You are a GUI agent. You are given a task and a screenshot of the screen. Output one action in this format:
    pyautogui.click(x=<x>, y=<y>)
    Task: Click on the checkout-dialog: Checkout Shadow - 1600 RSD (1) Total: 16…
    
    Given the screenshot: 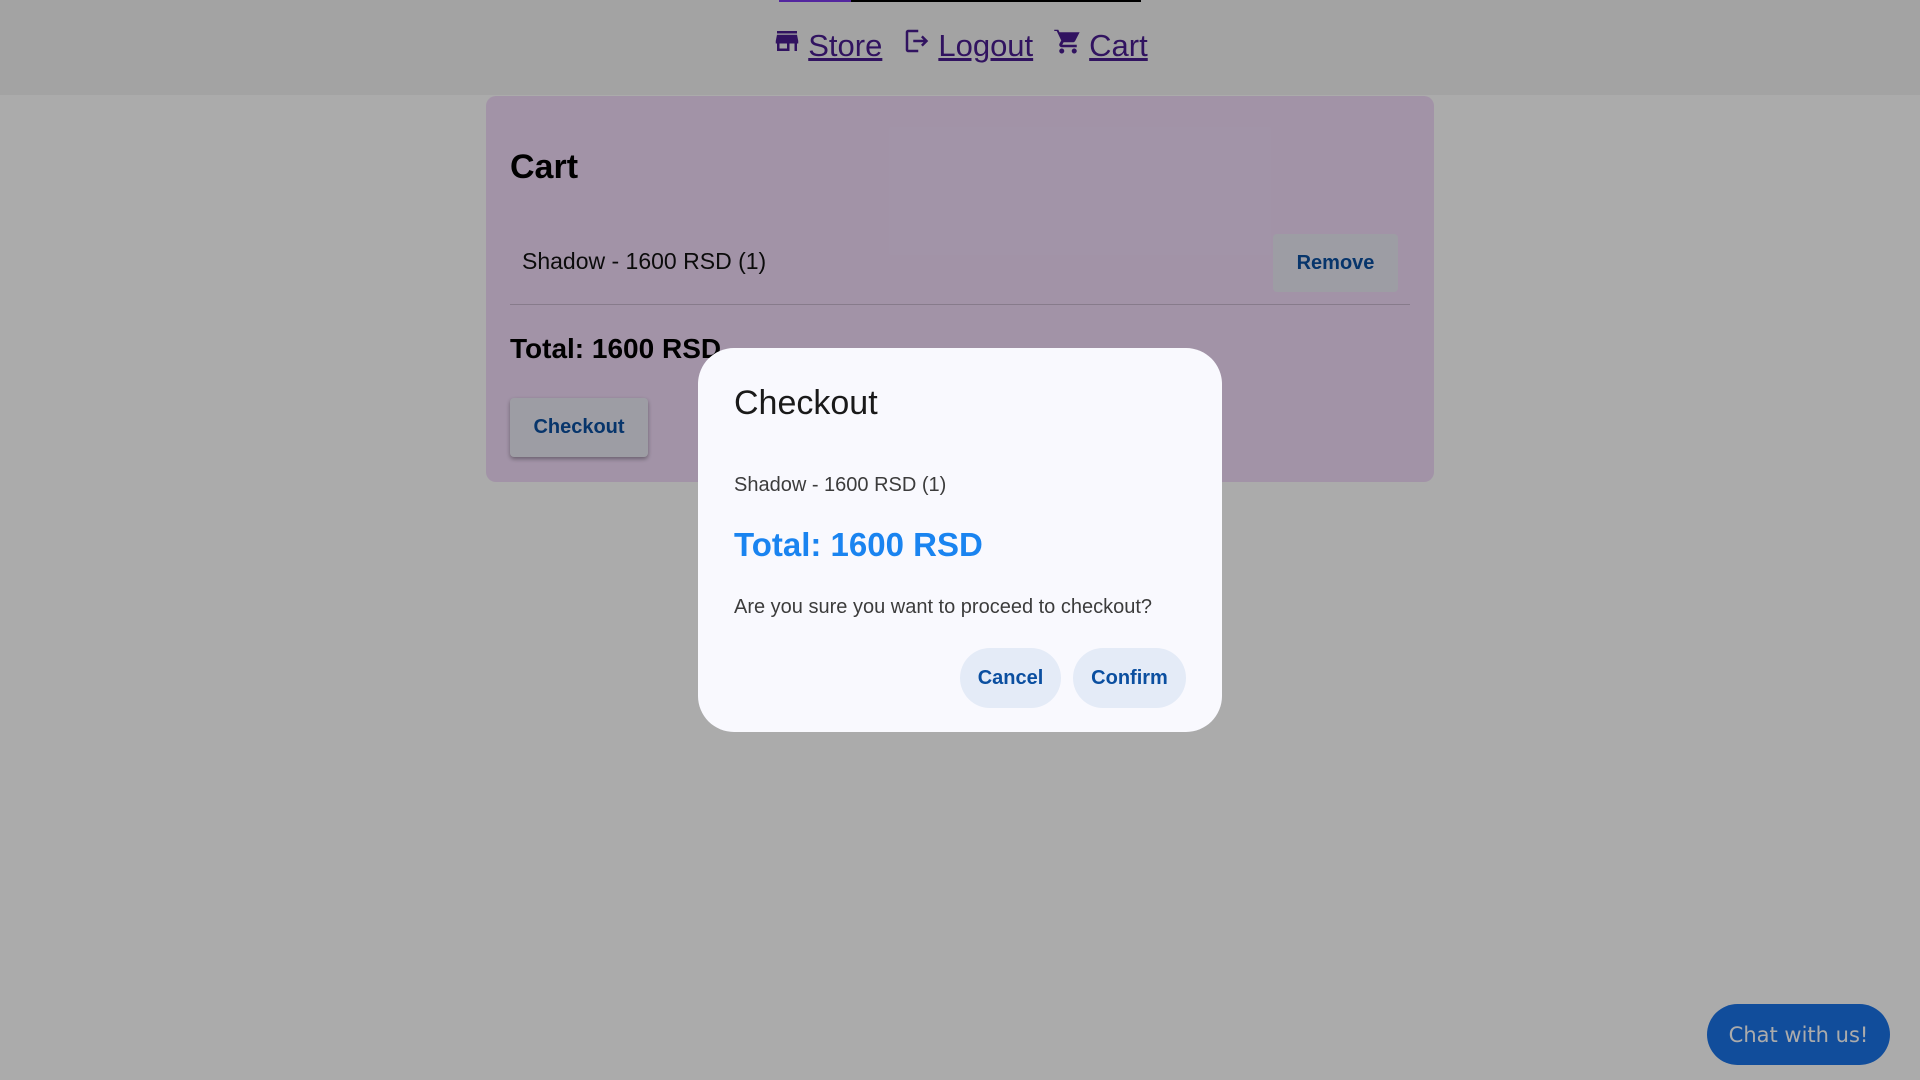 What is the action you would take?
    pyautogui.click(x=960, y=540)
    